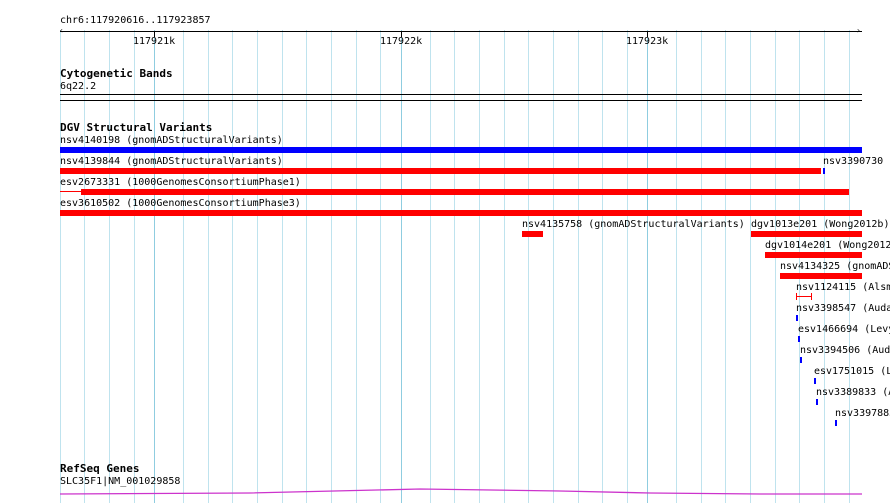  Describe the element at coordinates (633, 224) in the screenshot. I see `feature-label: nsv4135758 (gnomADStructuralVariants)` at that location.